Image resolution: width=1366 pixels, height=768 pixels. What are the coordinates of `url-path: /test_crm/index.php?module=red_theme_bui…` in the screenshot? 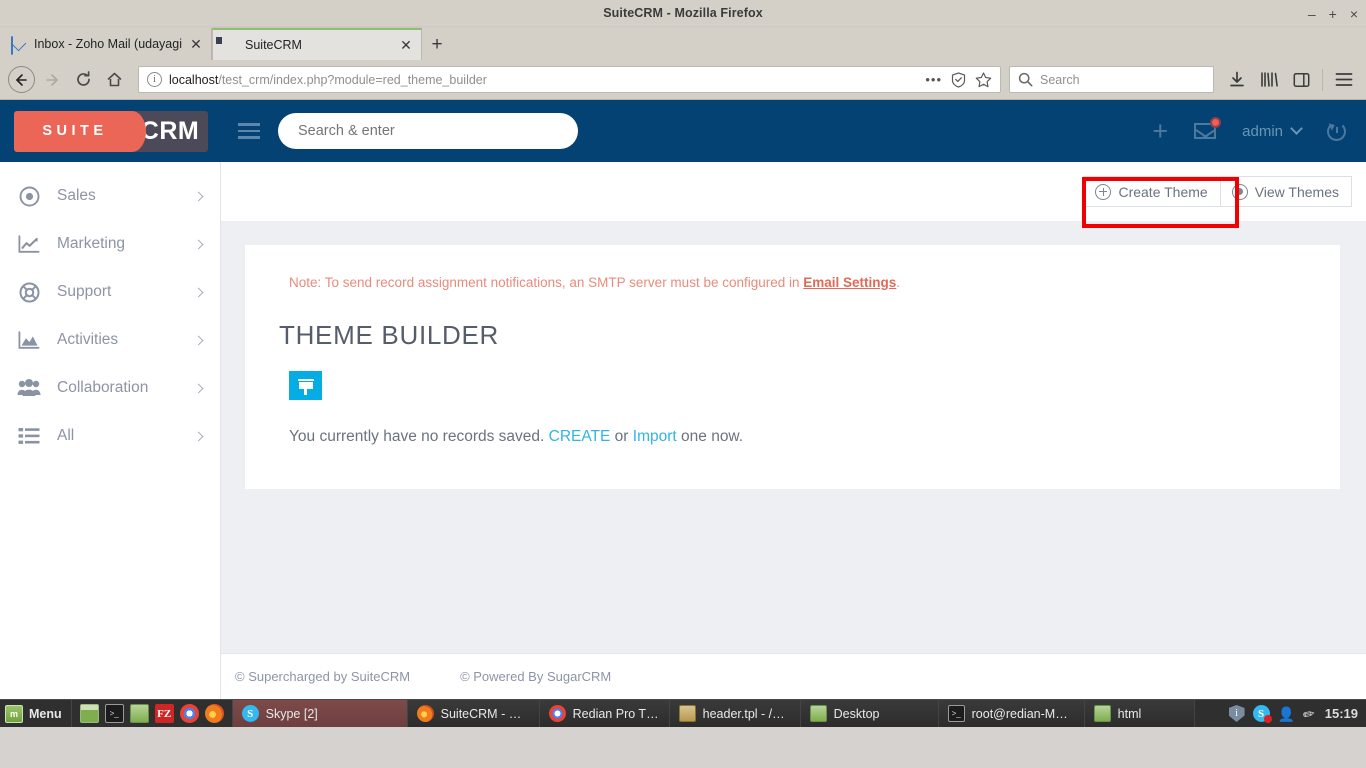 It's located at (352, 79).